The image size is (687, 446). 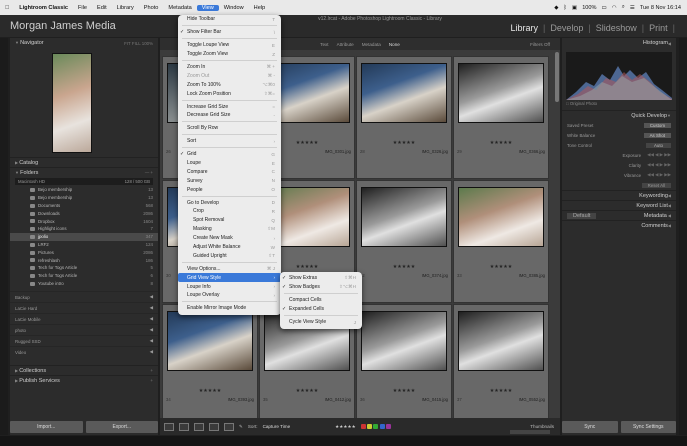 What do you see at coordinates (659, 165) in the screenshot?
I see `clarity-buttons: ◀◀ ◀ ▶ ▶▶` at bounding box center [659, 165].